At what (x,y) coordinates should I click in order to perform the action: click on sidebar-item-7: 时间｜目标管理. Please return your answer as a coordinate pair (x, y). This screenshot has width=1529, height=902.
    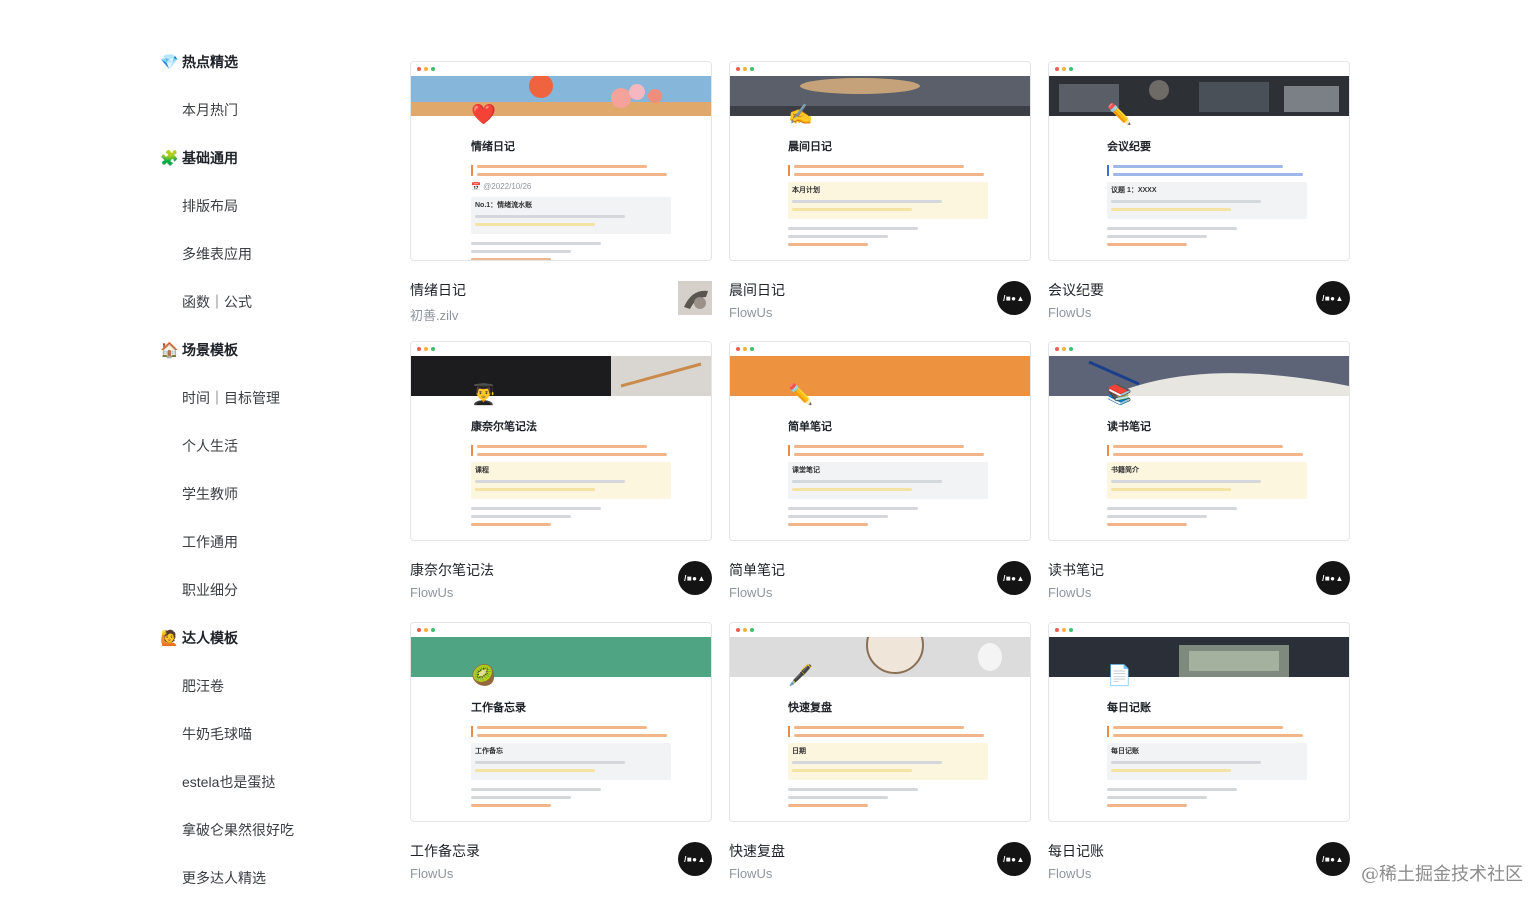
    Looking at the image, I should click on (260, 398).